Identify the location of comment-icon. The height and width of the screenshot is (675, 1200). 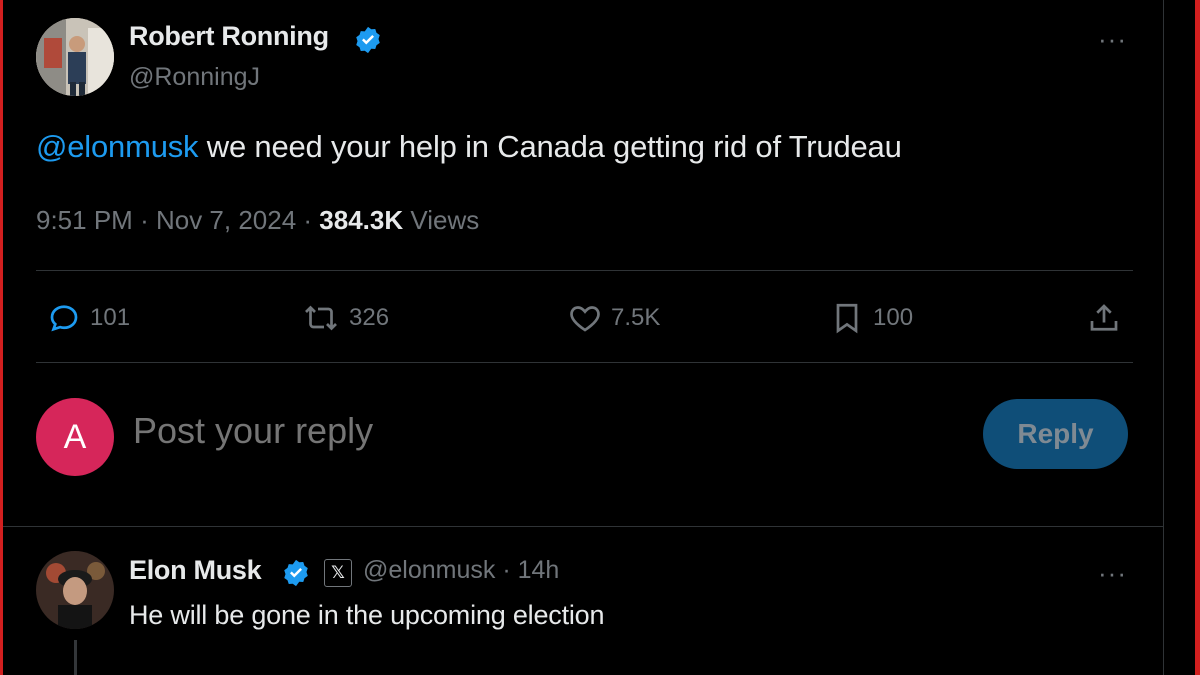
(64, 318).